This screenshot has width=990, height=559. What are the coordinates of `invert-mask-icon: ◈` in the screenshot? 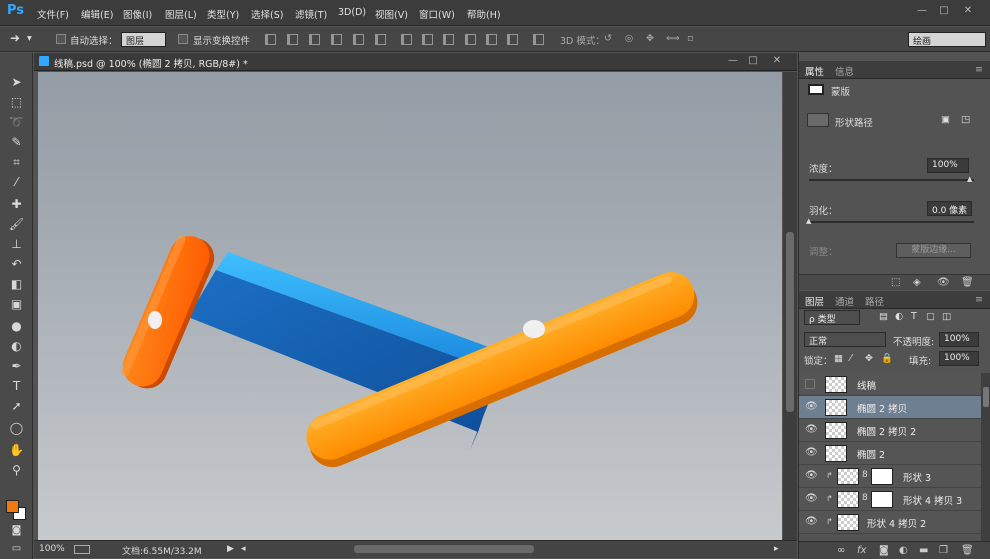 It's located at (917, 282).